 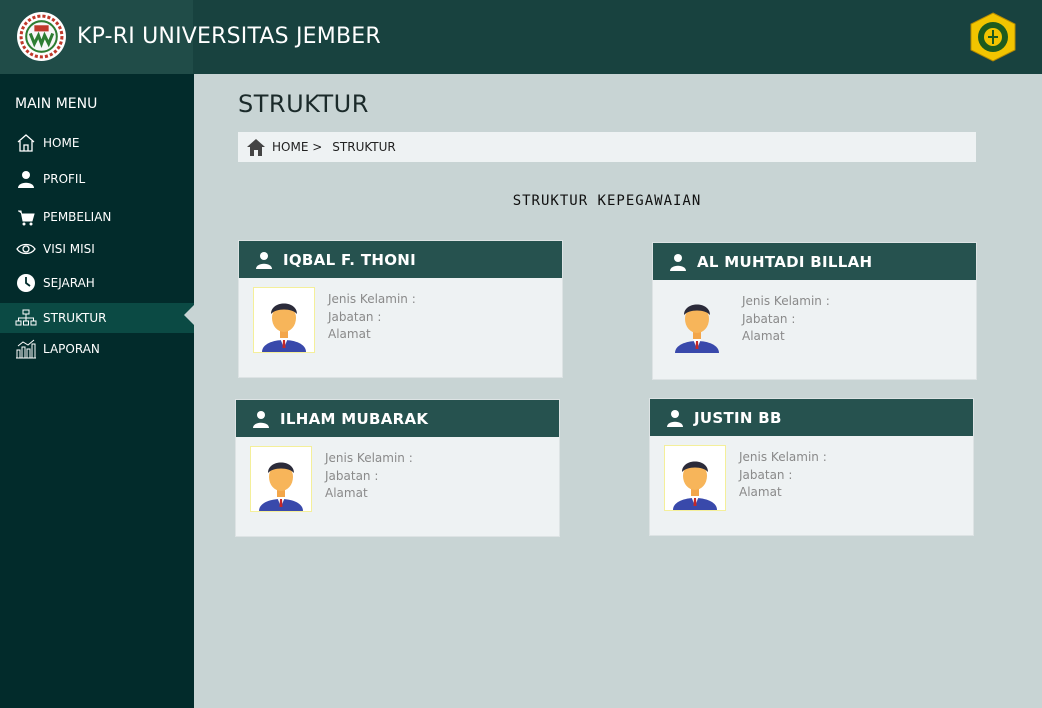 I want to click on sidebar-item-pembelian: PEMBELIAN, so click(x=97, y=217).